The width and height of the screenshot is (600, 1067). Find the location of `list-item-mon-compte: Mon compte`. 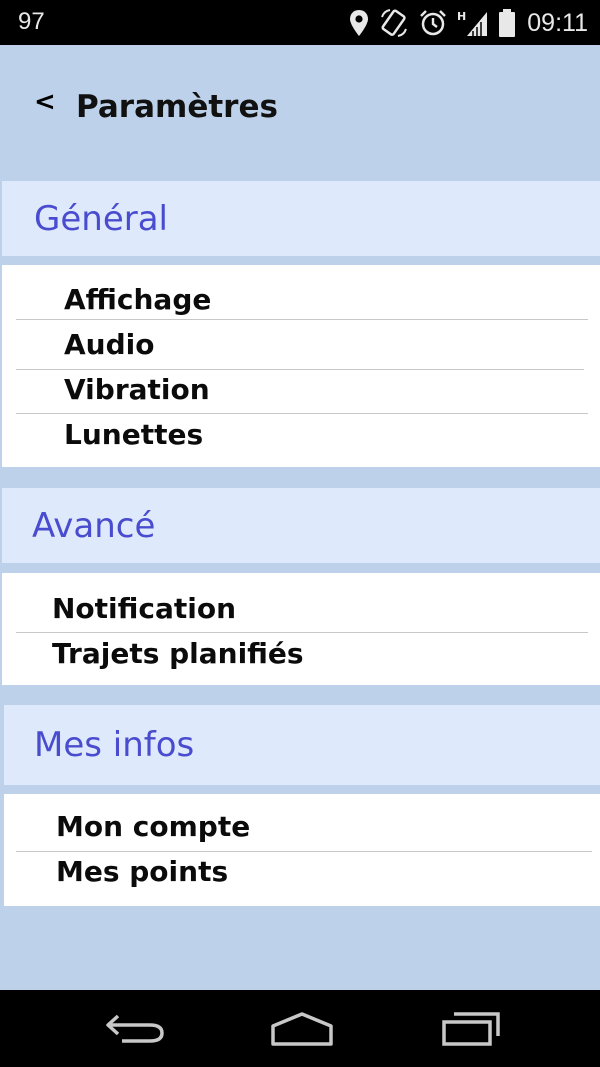

list-item-mon-compte: Mon compte is located at coordinates (153, 826).